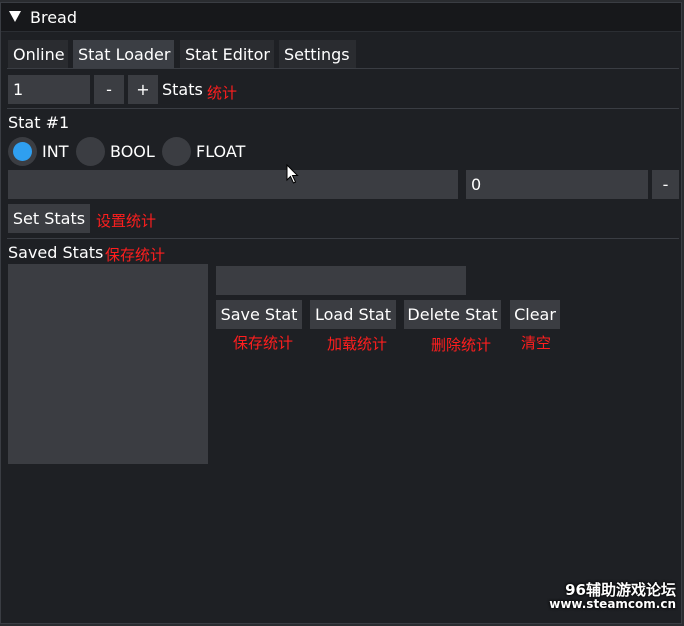 The image size is (684, 626). Describe the element at coordinates (55, 151) in the screenshot. I see `radio-int-label: INT` at that location.